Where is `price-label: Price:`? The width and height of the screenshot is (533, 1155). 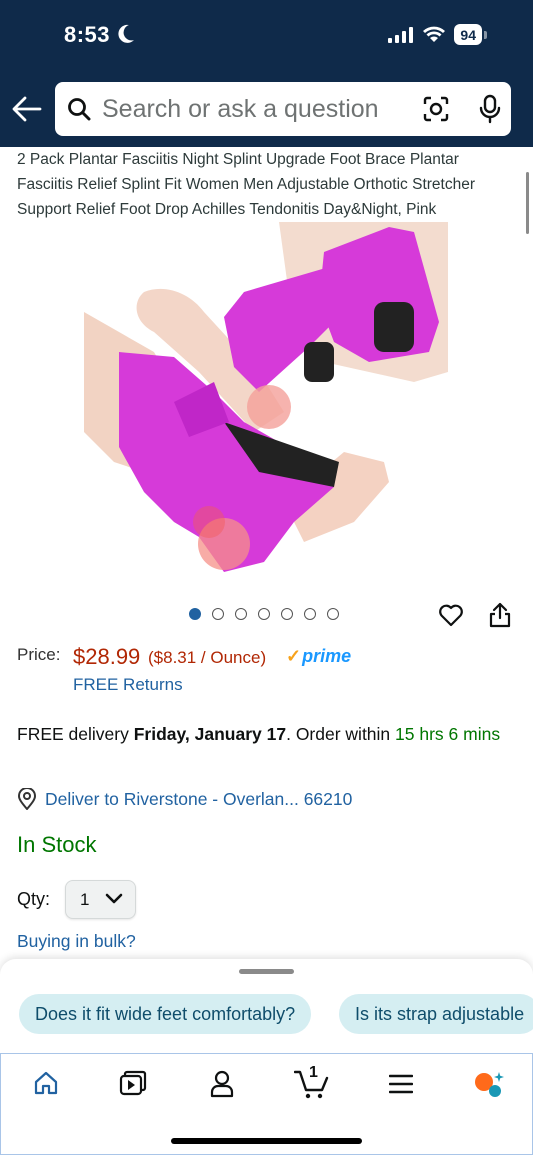
price-label: Price: is located at coordinates (39, 654).